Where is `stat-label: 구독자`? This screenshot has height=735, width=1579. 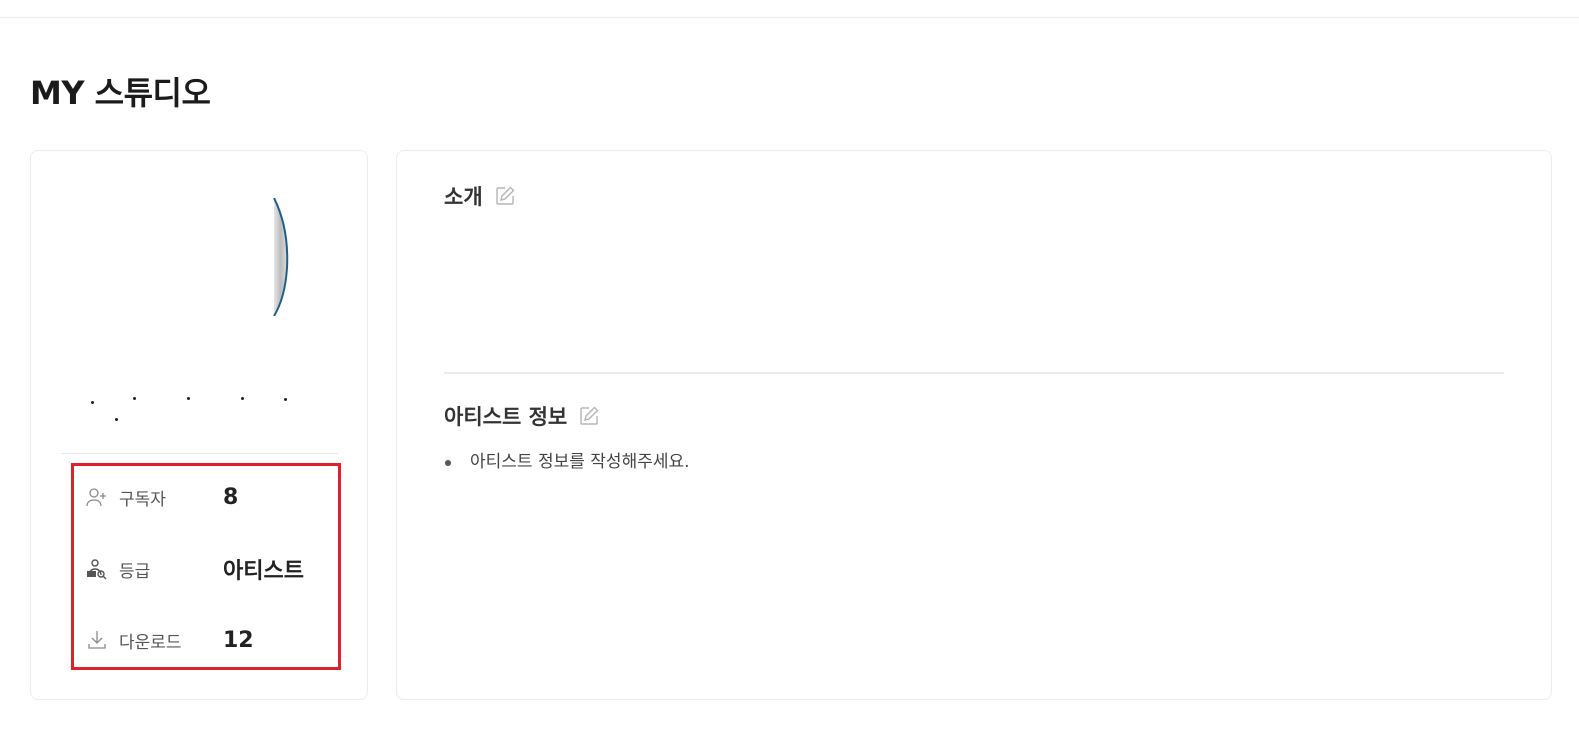 stat-label: 구독자 is located at coordinates (142, 499).